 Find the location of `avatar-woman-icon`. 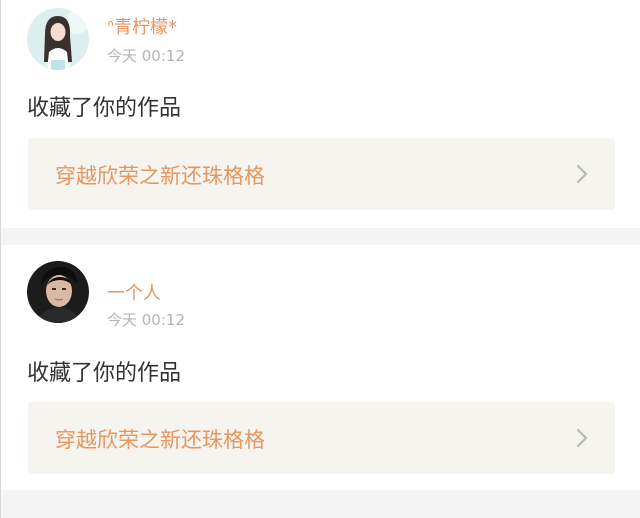

avatar-woman-icon is located at coordinates (58, 39).